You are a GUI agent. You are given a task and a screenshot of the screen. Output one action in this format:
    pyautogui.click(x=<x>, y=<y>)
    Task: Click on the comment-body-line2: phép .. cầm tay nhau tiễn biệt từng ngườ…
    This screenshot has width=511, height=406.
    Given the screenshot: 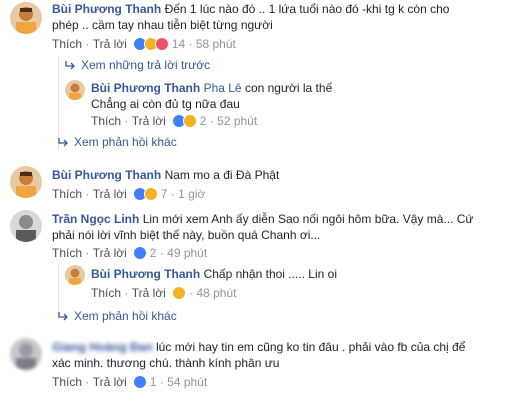 What is the action you would take?
    pyautogui.click(x=162, y=25)
    